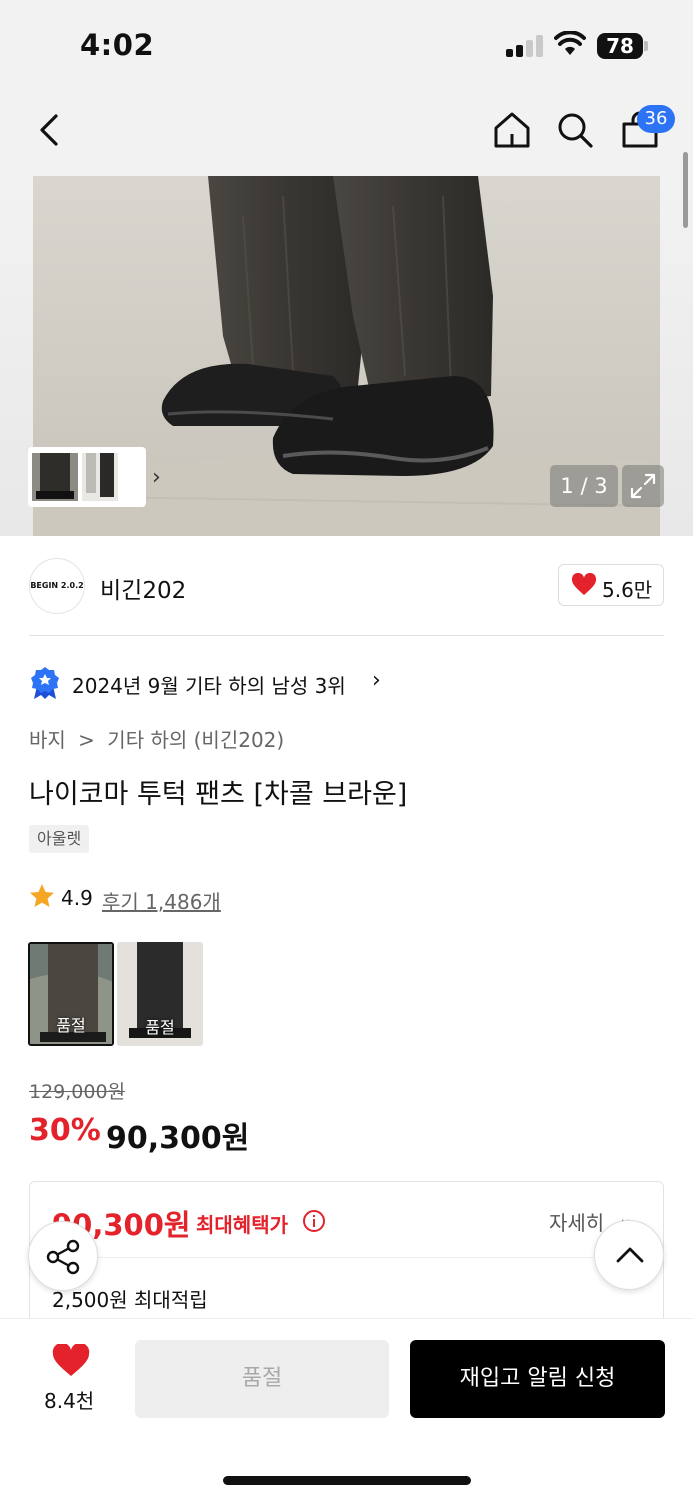 The width and height of the screenshot is (693, 1500). I want to click on chevron-up-icon, so click(630, 1255).